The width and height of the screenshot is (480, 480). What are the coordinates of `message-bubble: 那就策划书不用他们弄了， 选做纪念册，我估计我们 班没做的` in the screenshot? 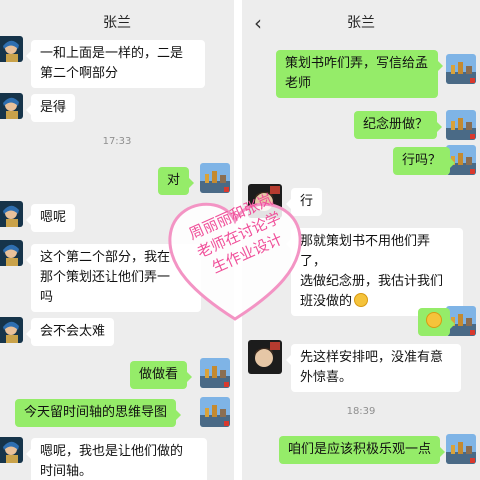 It's located at (374, 272).